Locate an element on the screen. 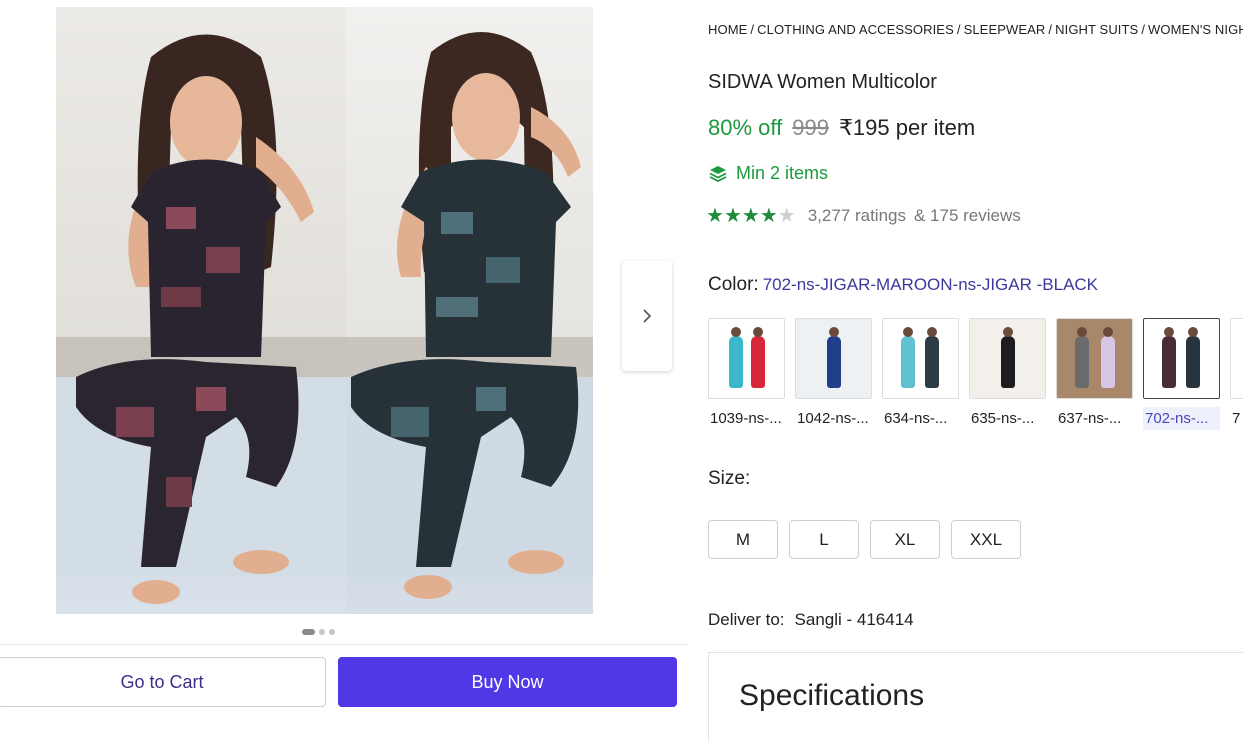 The width and height of the screenshot is (1243, 742). size-option-xl: XL is located at coordinates (905, 539).